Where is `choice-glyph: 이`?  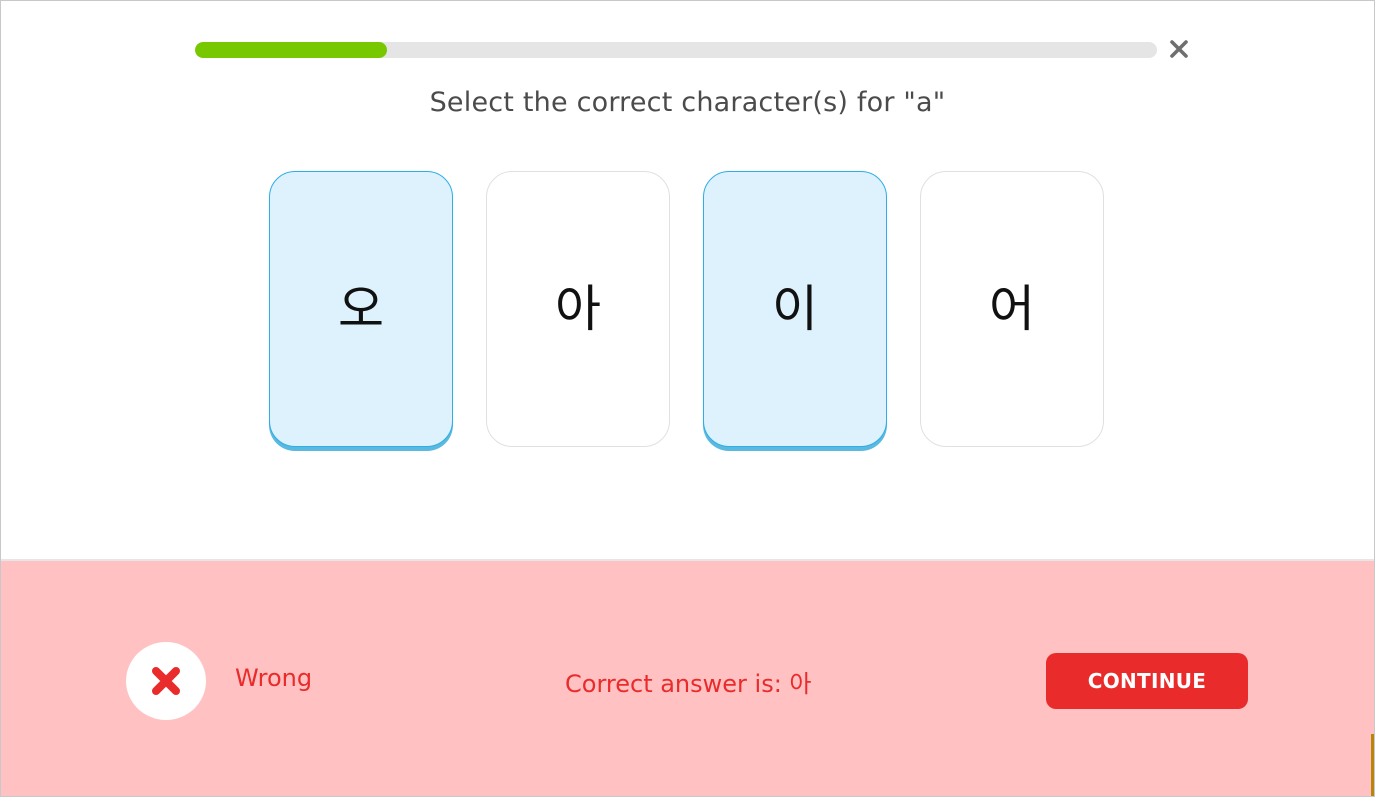
choice-glyph: 이 is located at coordinates (795, 309).